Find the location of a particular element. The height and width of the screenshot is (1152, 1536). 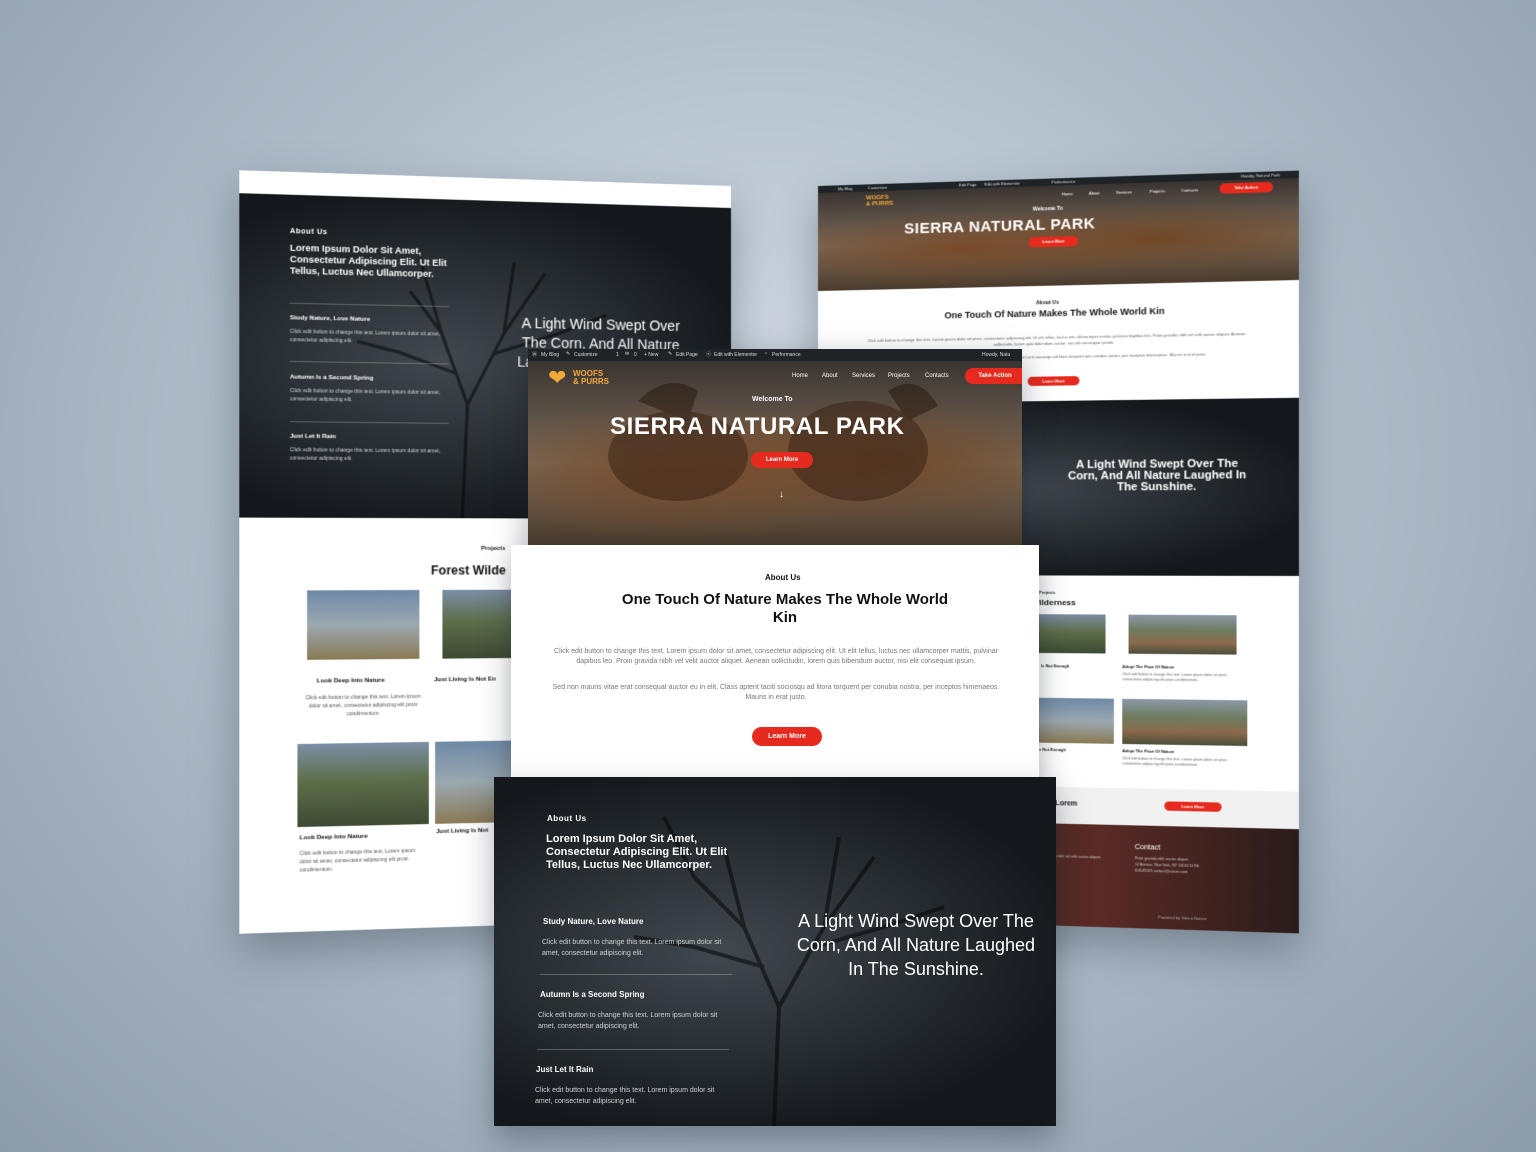

cta-learn-more: Learn More is located at coordinates (1193, 806).